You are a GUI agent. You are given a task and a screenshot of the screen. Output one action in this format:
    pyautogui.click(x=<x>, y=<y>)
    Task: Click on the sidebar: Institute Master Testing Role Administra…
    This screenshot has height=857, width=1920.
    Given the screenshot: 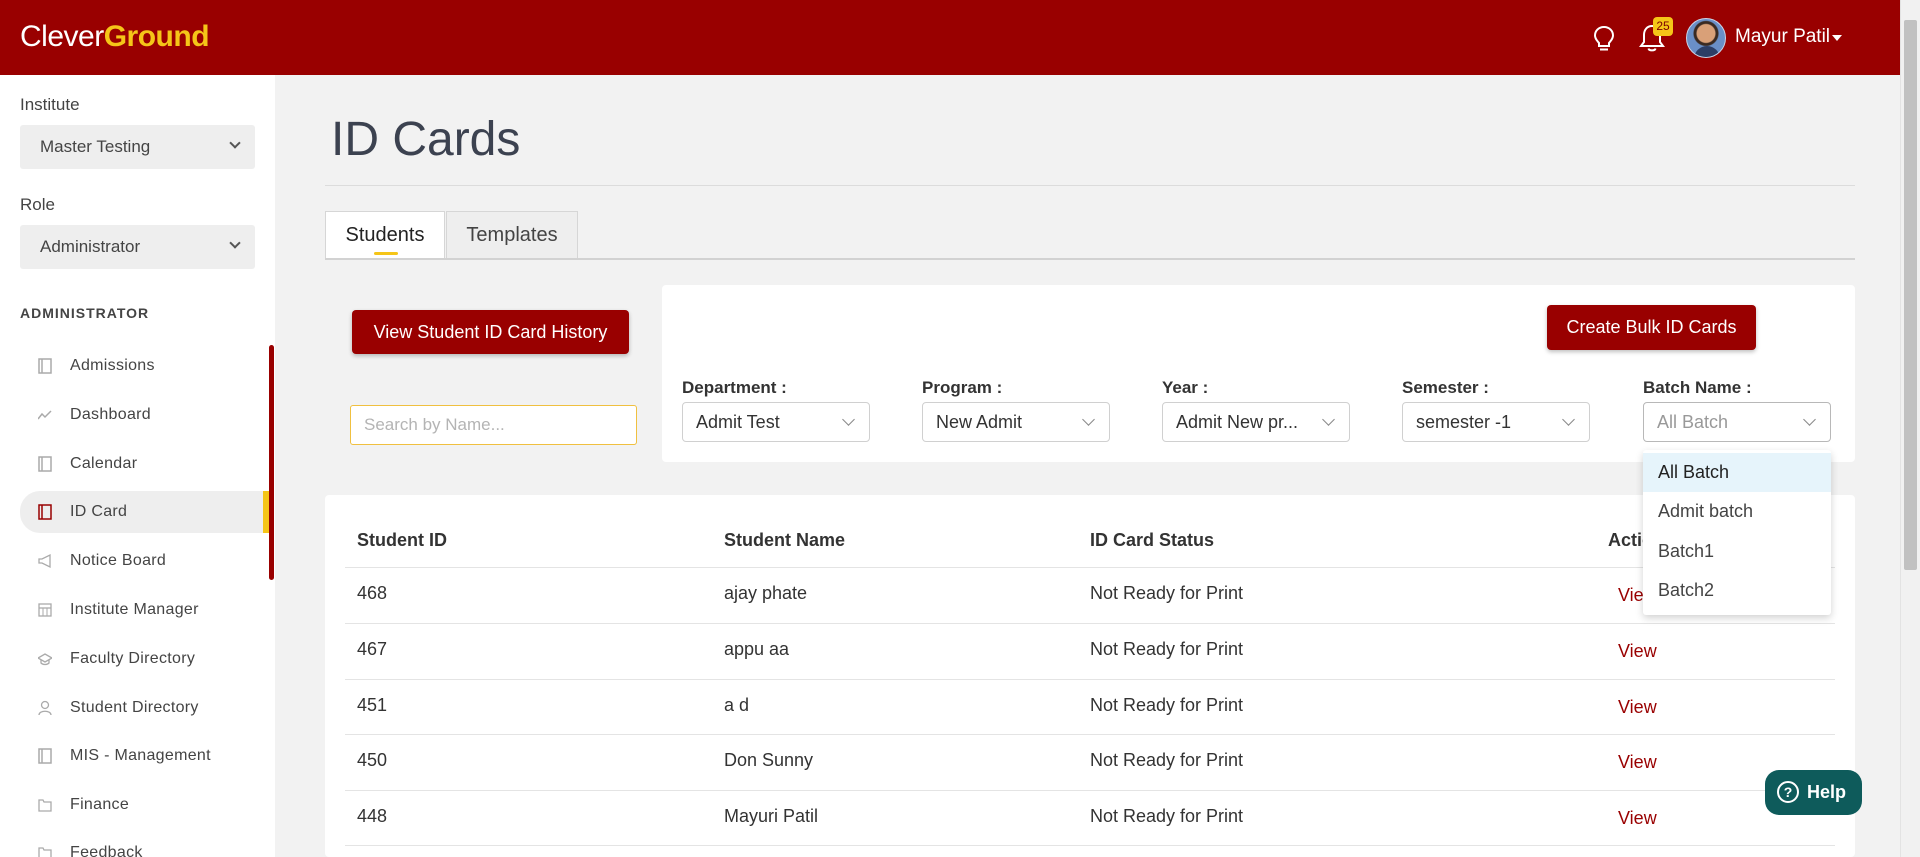 What is the action you would take?
    pyautogui.click(x=137, y=466)
    